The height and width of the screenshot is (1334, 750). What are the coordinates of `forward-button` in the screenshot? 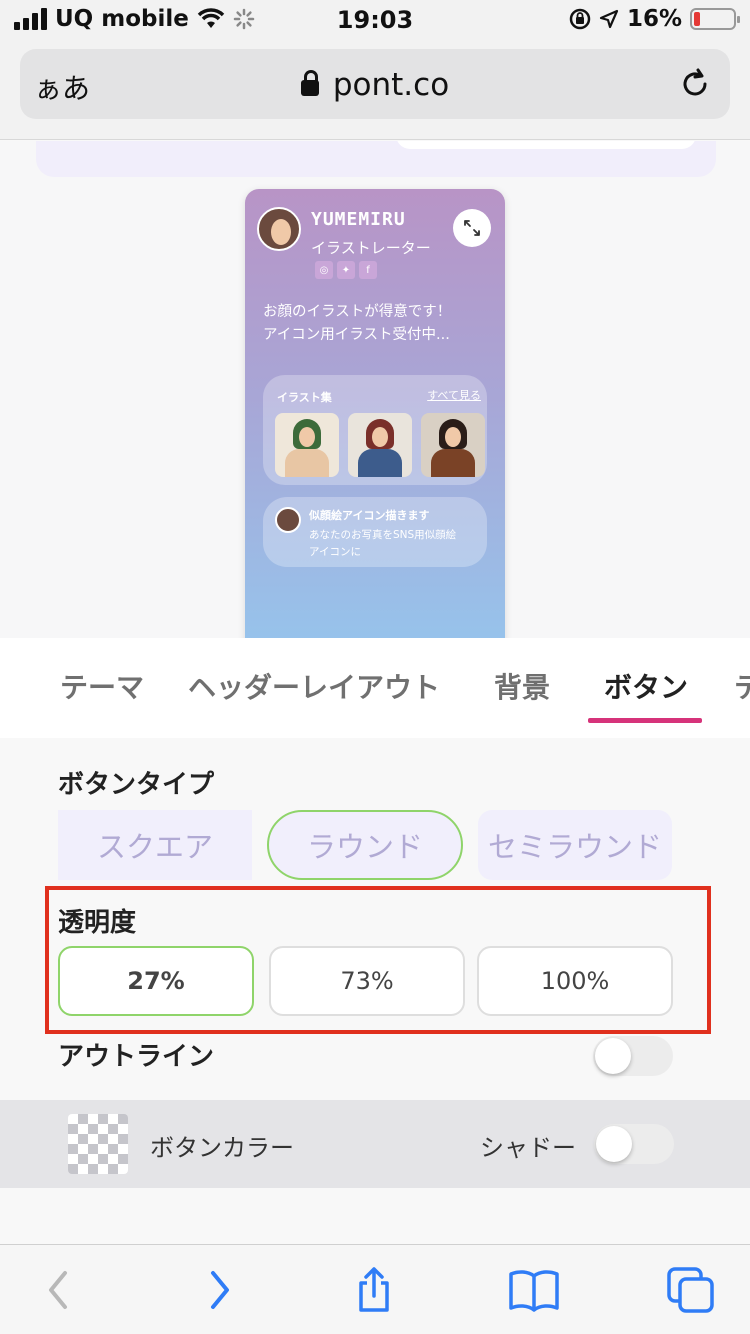 It's located at (220, 1290).